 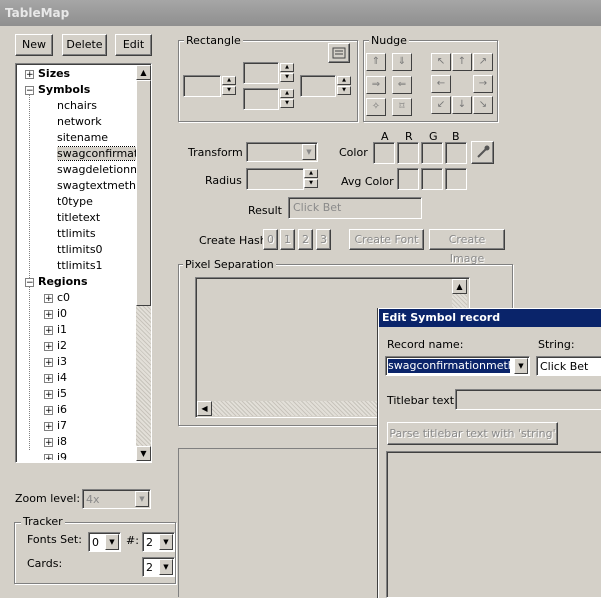 What do you see at coordinates (441, 84) in the screenshot?
I see `move-left-icon: ←` at bounding box center [441, 84].